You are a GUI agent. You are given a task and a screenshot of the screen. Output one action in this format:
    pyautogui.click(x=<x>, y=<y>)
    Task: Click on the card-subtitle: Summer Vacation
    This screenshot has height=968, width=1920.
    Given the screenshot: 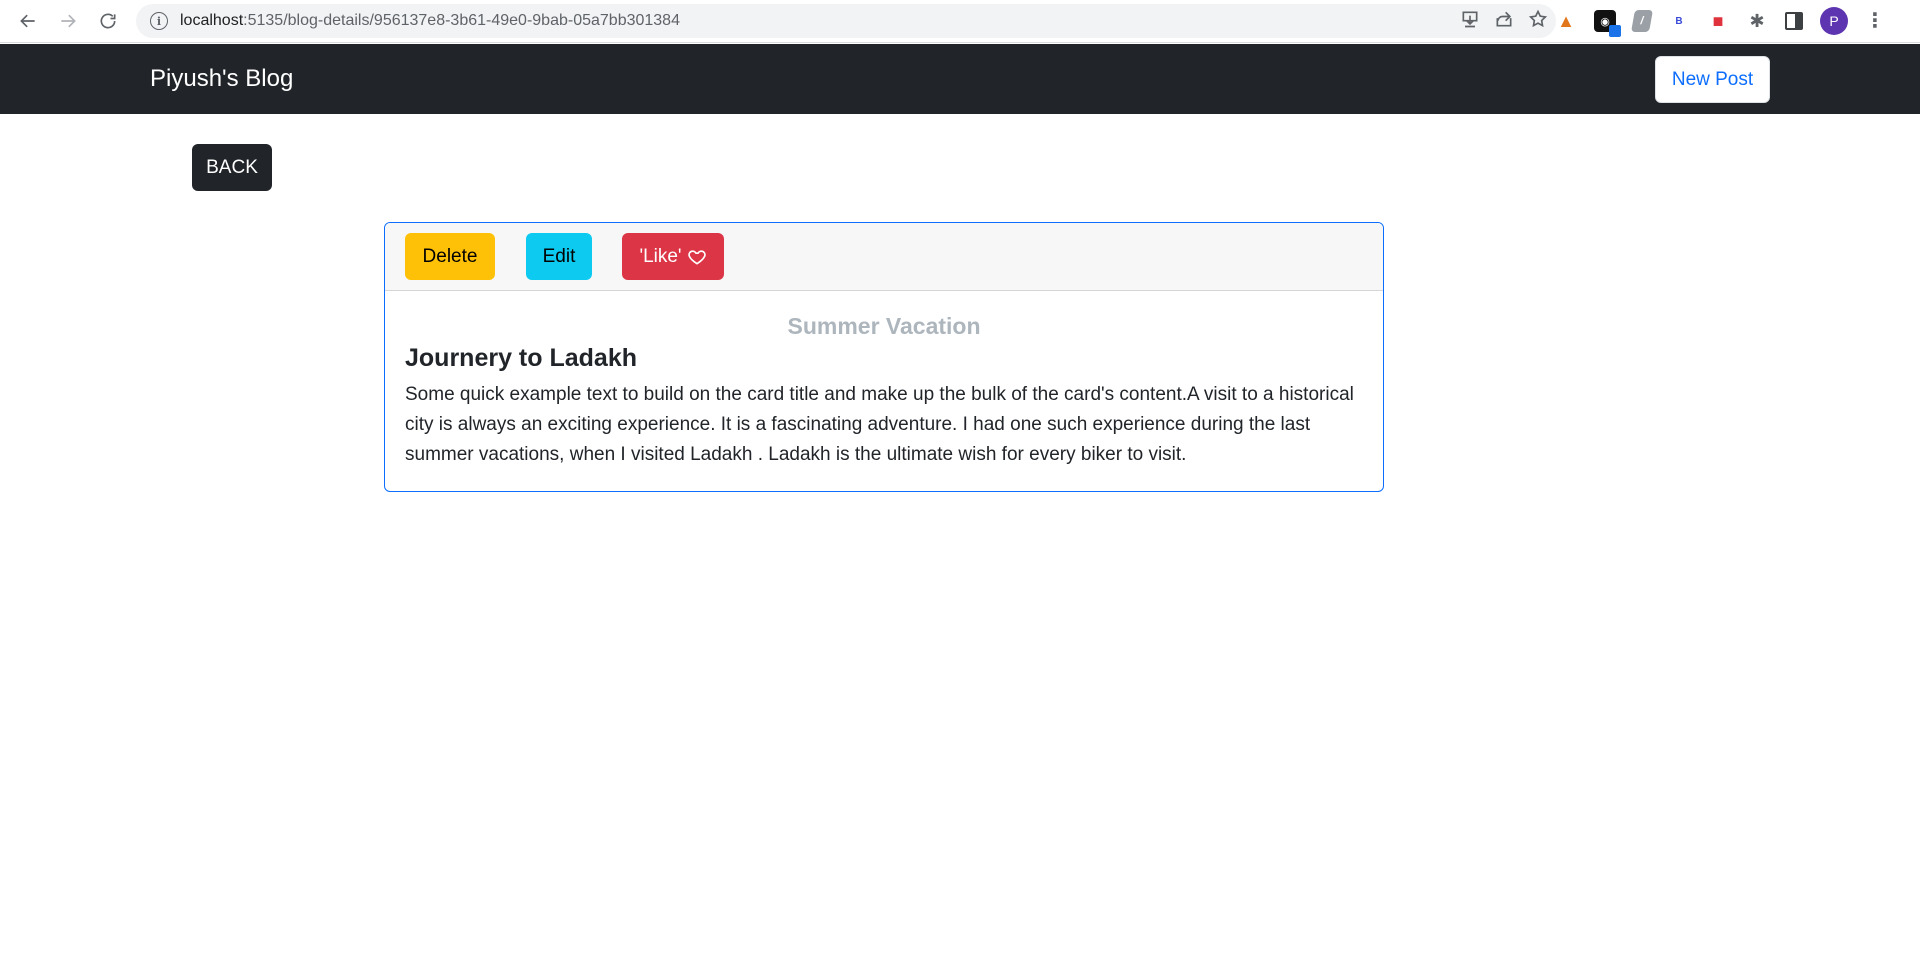 What is the action you would take?
    pyautogui.click(x=884, y=326)
    